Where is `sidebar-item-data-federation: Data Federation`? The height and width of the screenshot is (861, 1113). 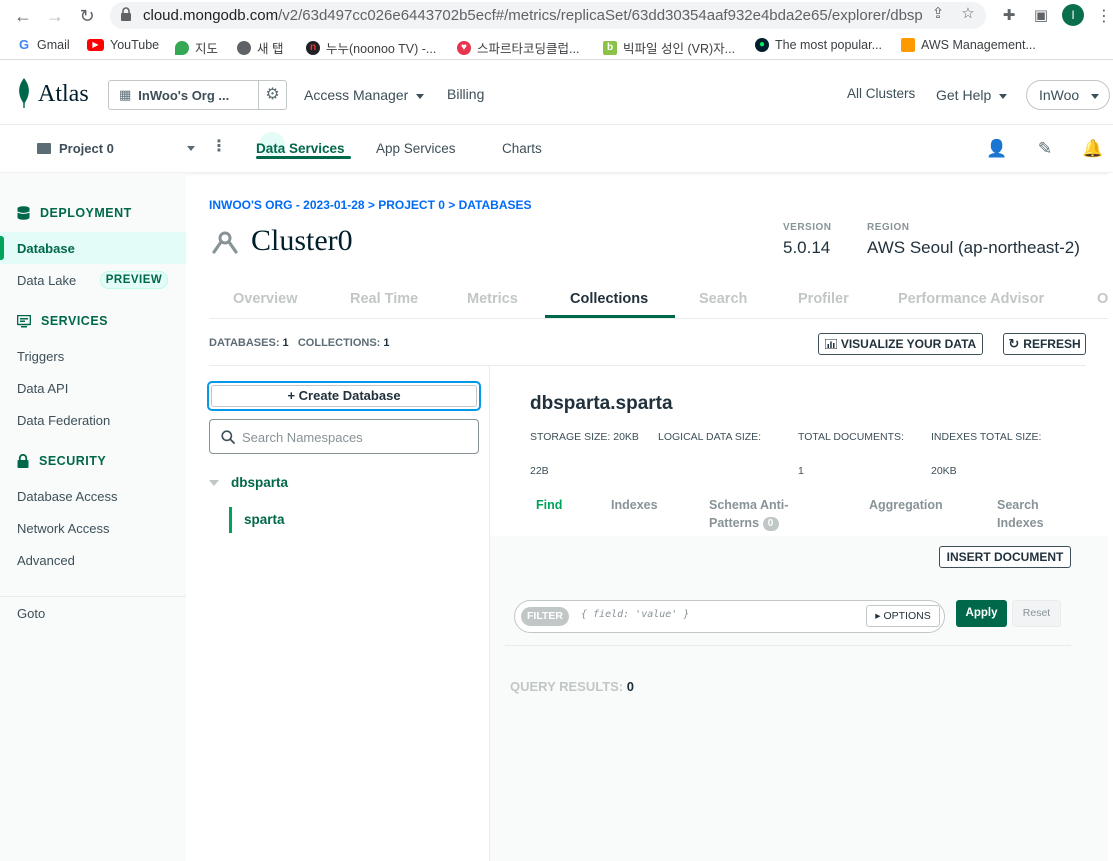 sidebar-item-data-federation: Data Federation is located at coordinates (63, 420).